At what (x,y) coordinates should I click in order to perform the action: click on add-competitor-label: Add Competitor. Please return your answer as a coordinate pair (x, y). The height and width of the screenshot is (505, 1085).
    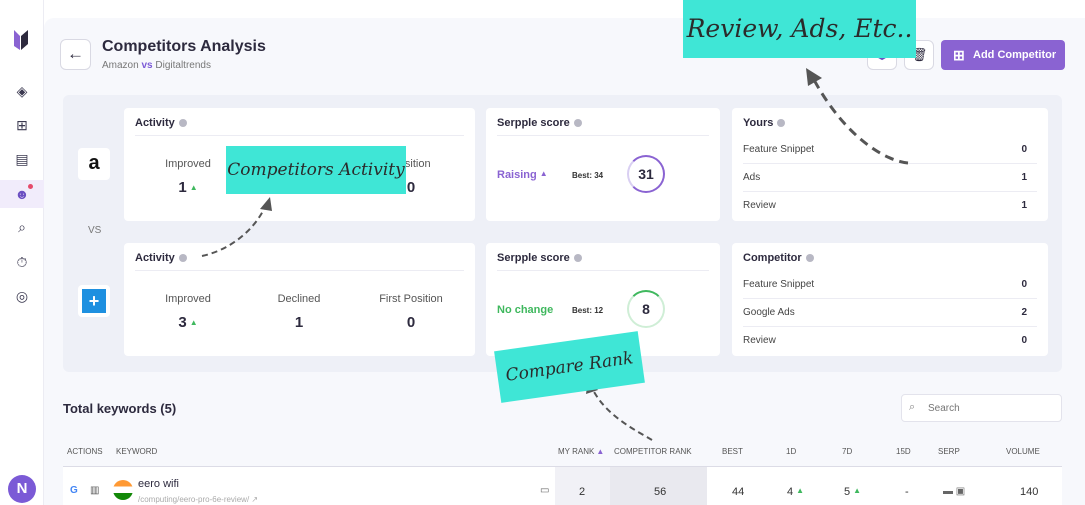
    Looking at the image, I should click on (1015, 55).